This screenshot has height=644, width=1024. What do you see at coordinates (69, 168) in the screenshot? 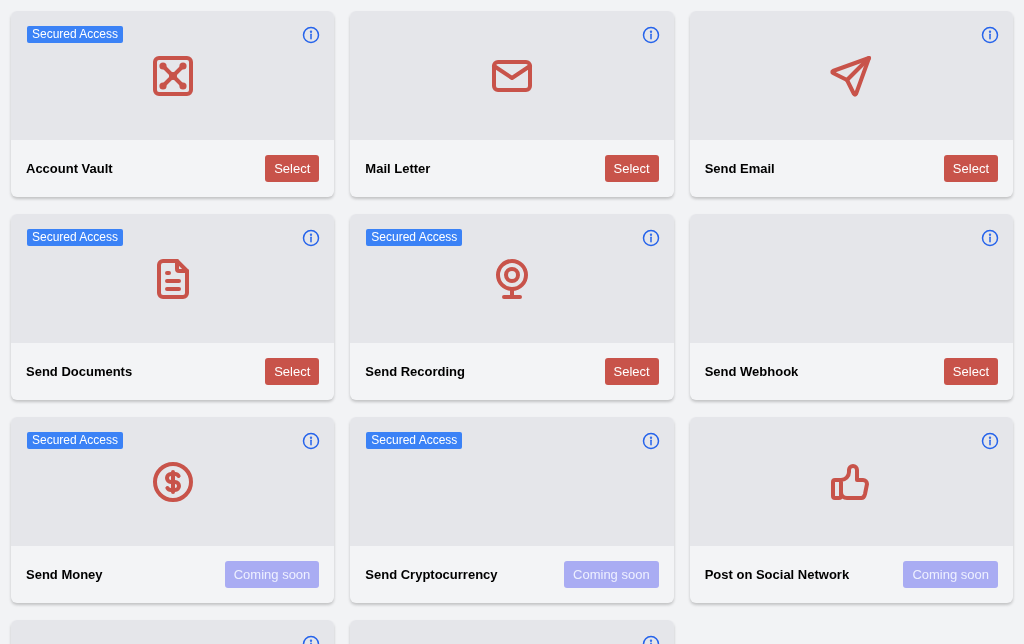
I see `card-title: Account Vault` at bounding box center [69, 168].